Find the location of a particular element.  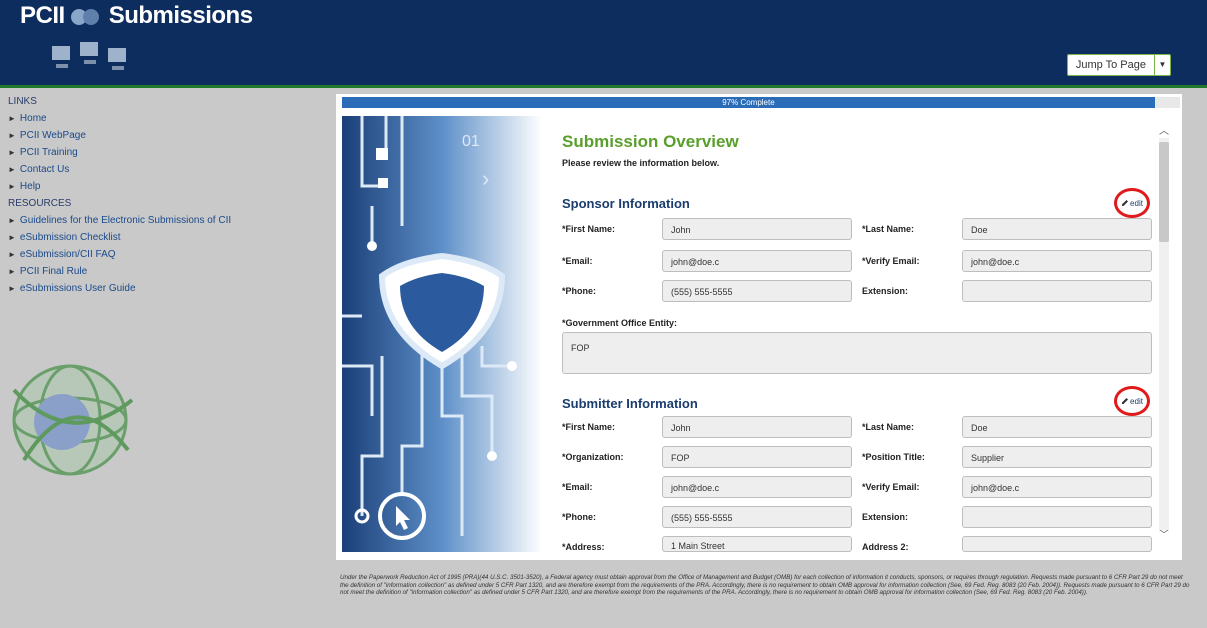

sponsor-edit-button: edit is located at coordinates (1132, 203).